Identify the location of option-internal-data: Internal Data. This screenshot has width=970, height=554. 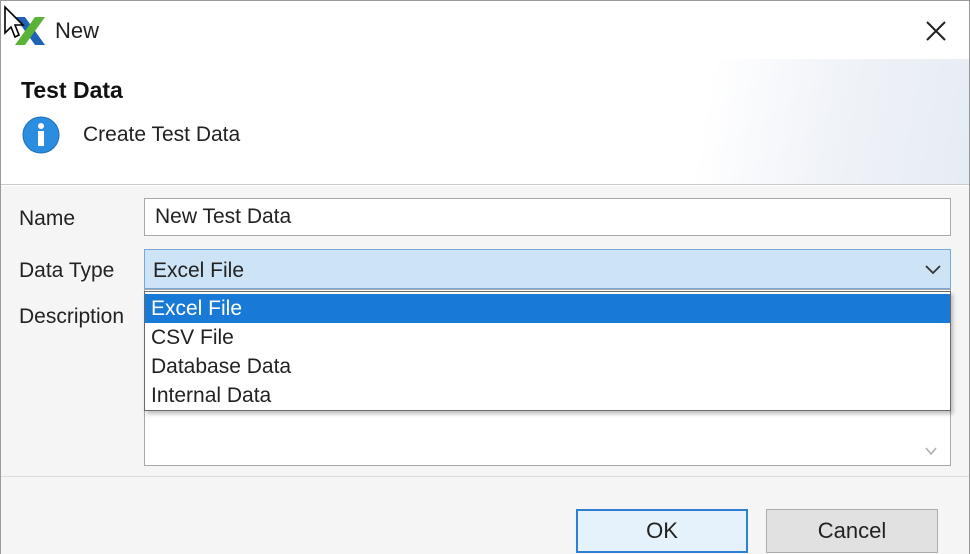
(547, 395).